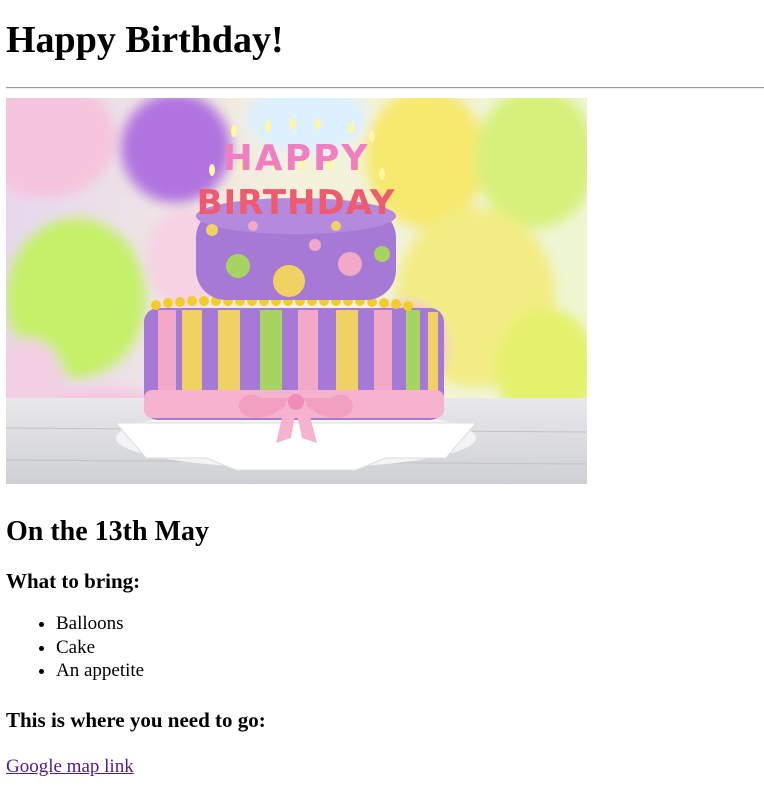 The width and height of the screenshot is (764, 811). Describe the element at coordinates (385, 88) in the screenshot. I see `divider` at that location.